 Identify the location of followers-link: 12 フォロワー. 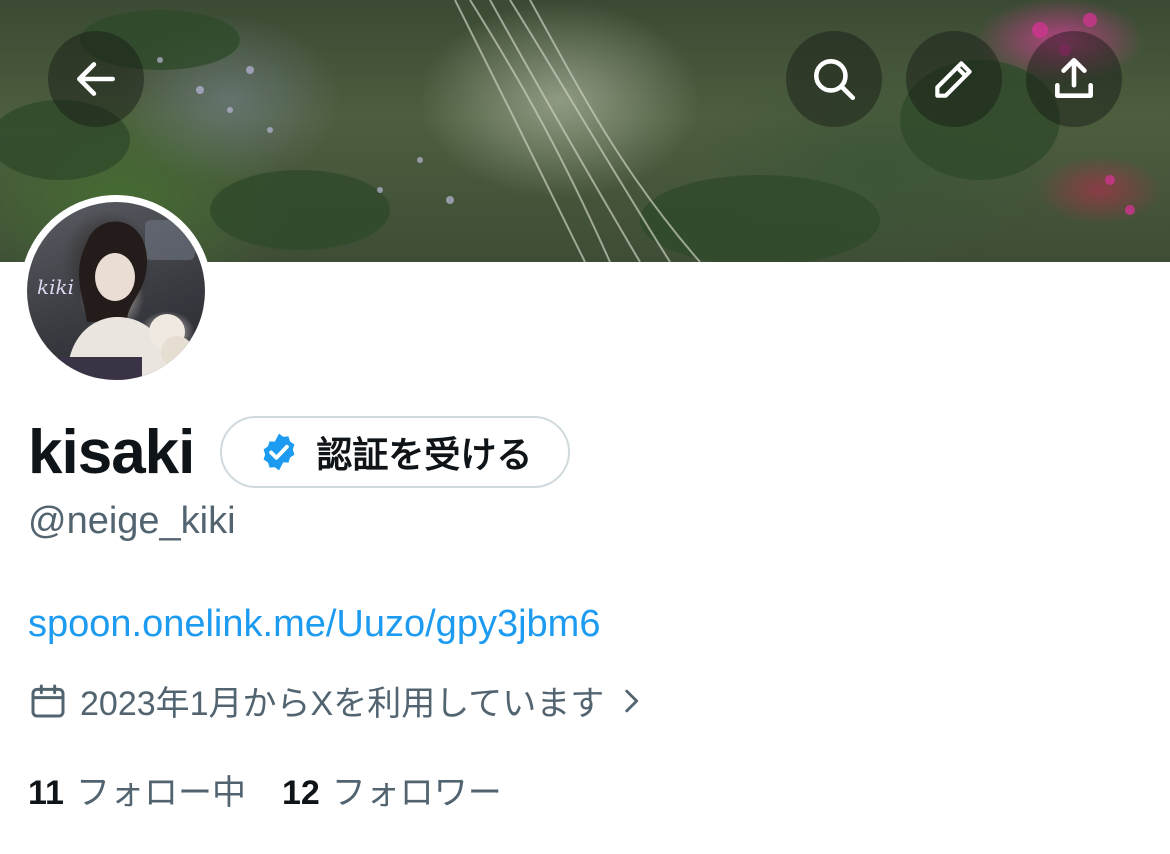
(392, 789).